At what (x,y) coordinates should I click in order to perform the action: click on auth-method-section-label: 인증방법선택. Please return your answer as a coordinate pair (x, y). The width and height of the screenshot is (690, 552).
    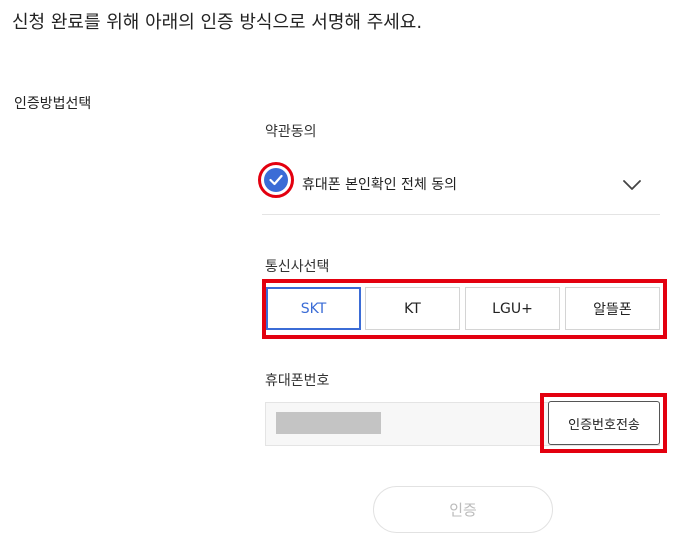
    Looking at the image, I should click on (53, 104).